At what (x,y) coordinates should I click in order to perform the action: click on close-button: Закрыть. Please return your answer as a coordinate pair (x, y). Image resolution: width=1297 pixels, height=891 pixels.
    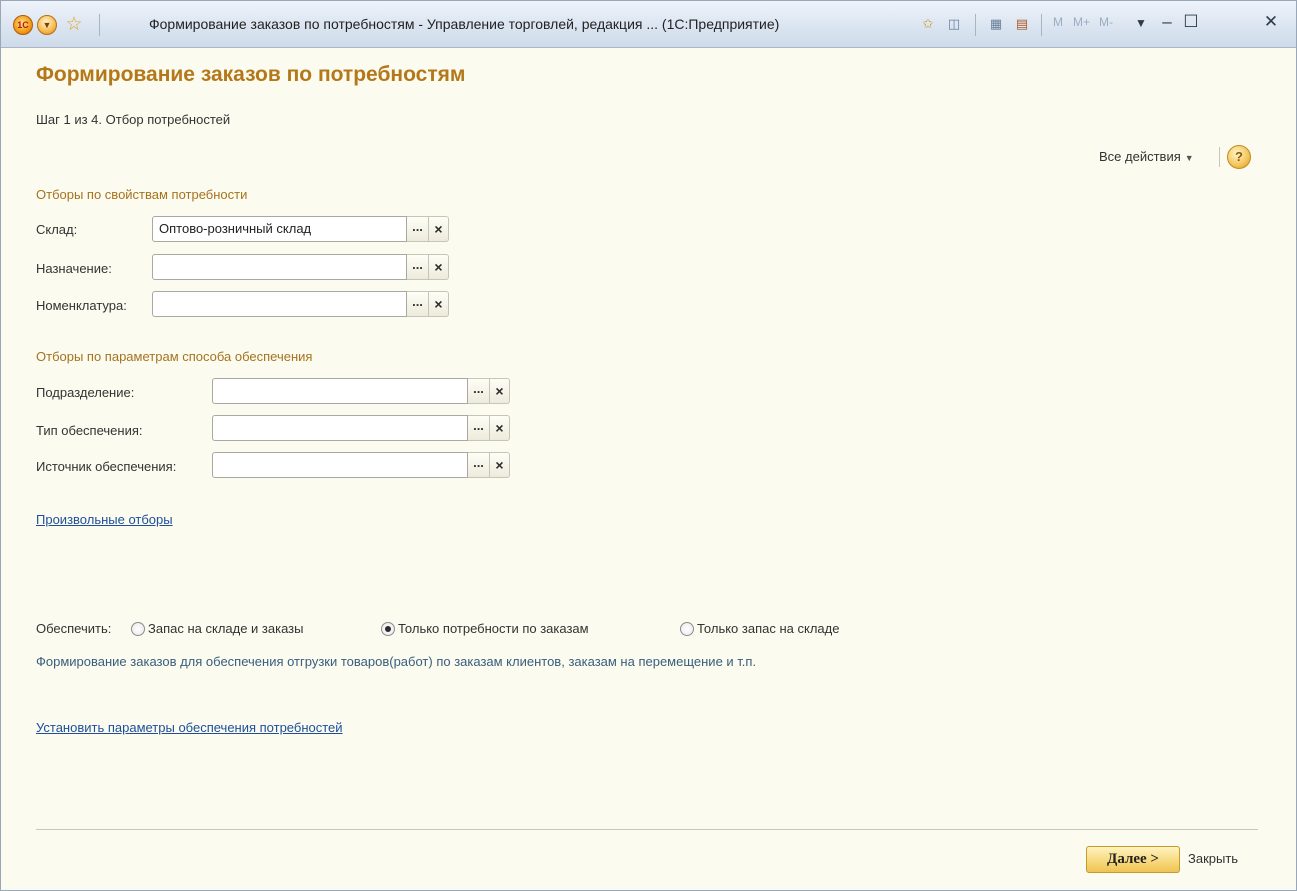
    Looking at the image, I should click on (1213, 858).